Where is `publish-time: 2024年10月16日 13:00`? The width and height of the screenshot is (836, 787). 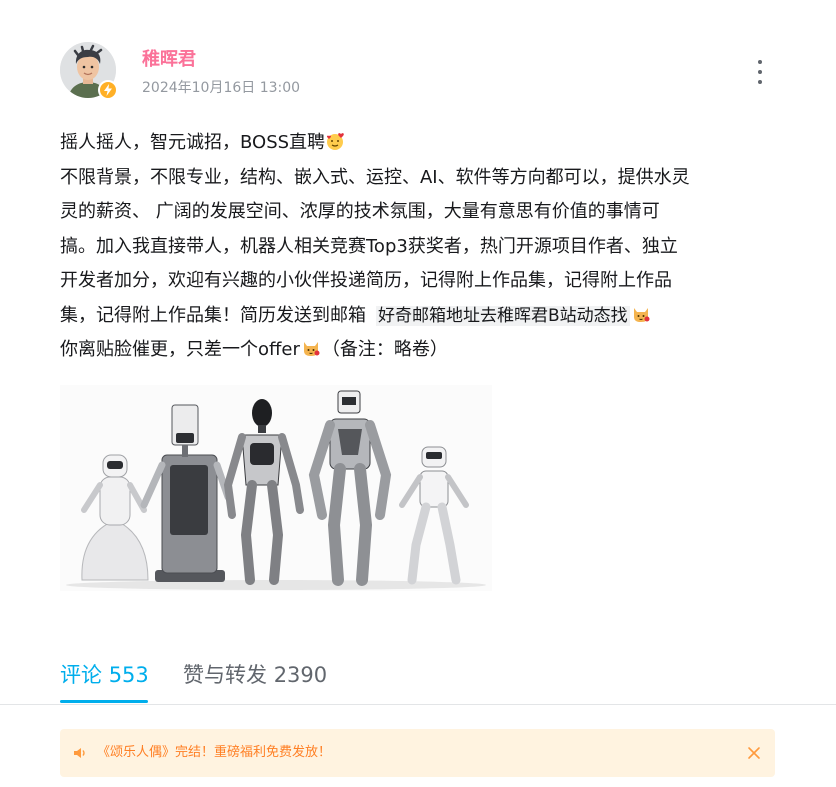
publish-time: 2024年10月16日 13:00 is located at coordinates (221, 88).